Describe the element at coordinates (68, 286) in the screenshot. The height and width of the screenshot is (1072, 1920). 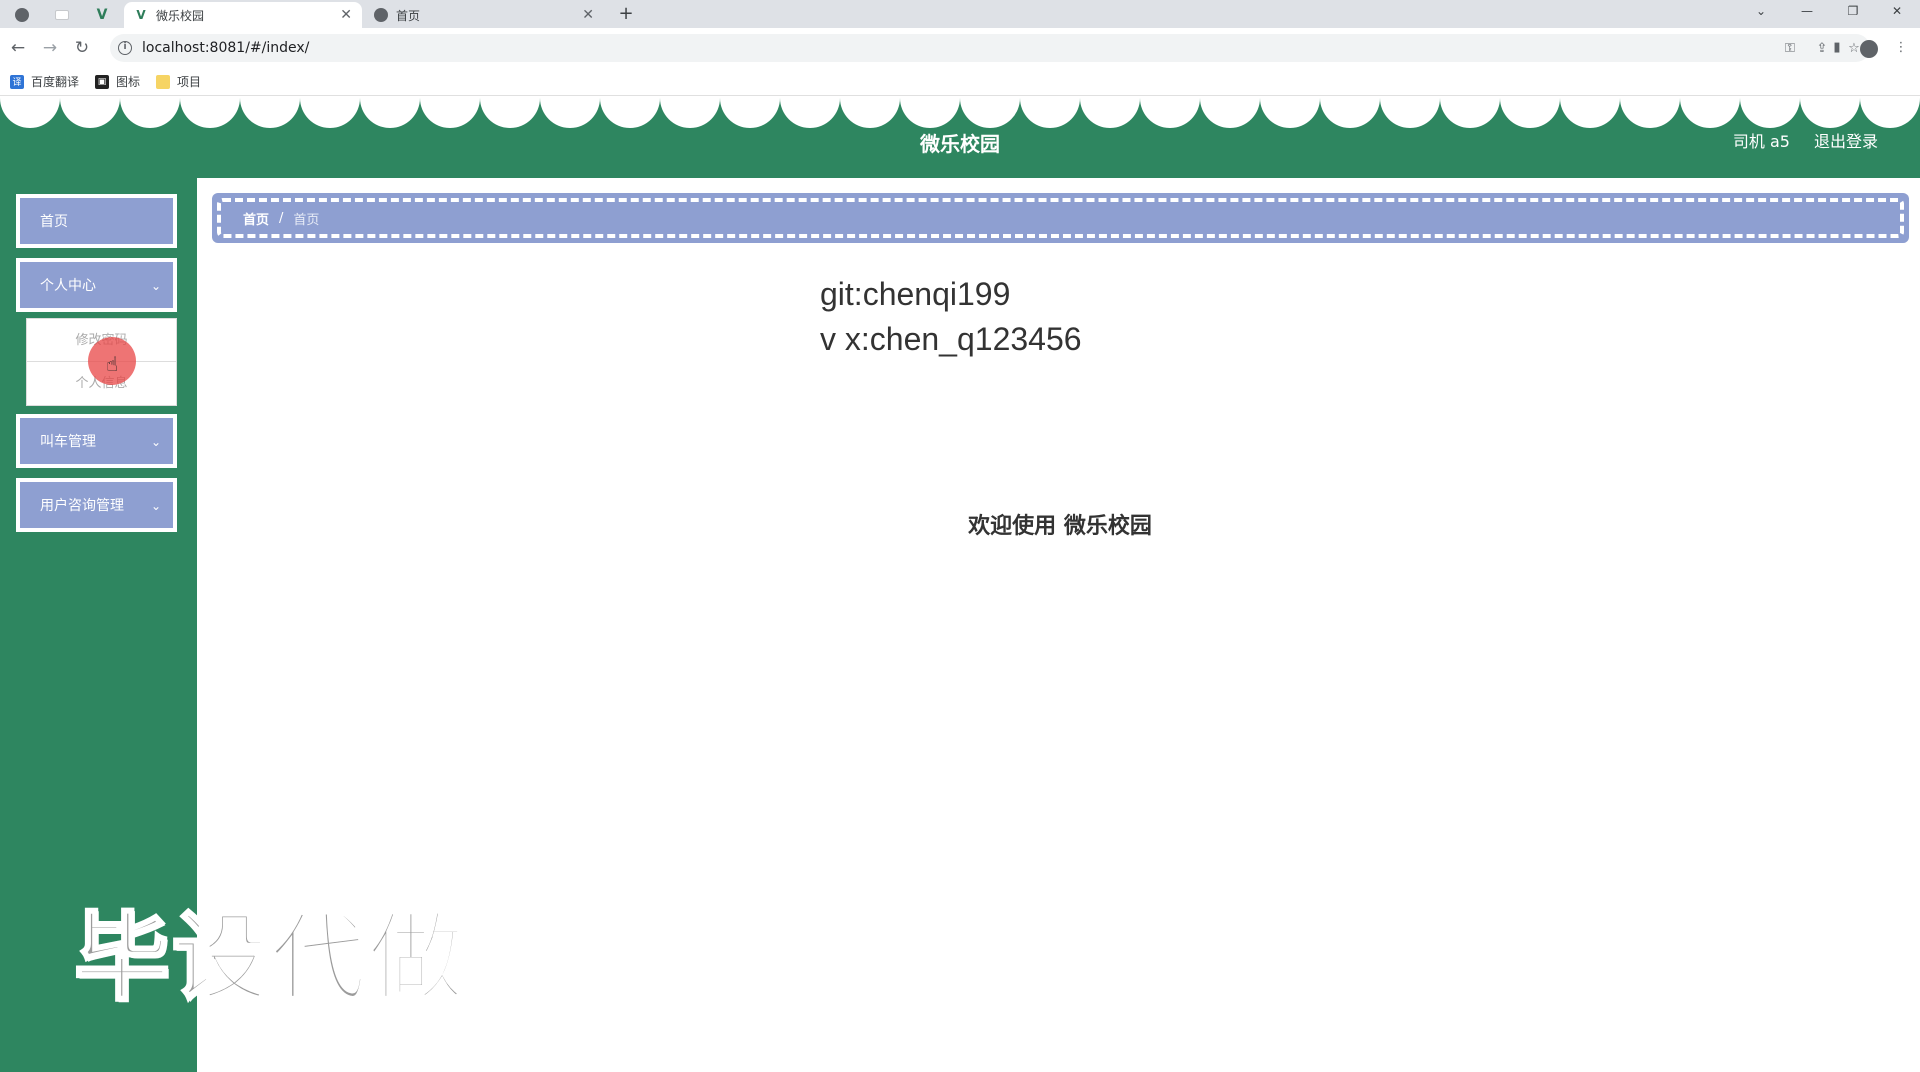
I see `sidebar-item-label: 个人中心` at that location.